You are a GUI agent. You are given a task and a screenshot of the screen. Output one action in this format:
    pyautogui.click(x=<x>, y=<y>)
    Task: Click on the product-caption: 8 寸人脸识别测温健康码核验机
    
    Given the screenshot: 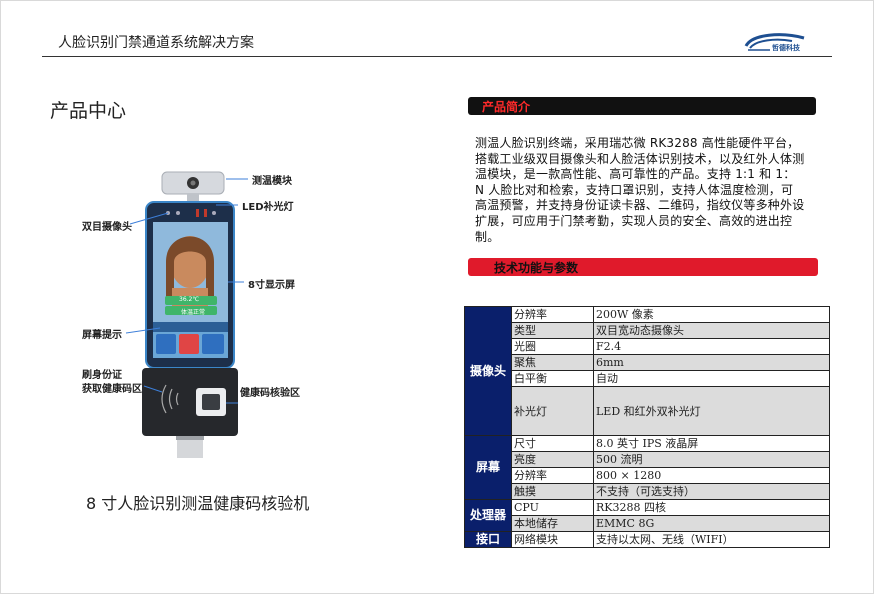 What is the action you would take?
    pyautogui.click(x=198, y=503)
    